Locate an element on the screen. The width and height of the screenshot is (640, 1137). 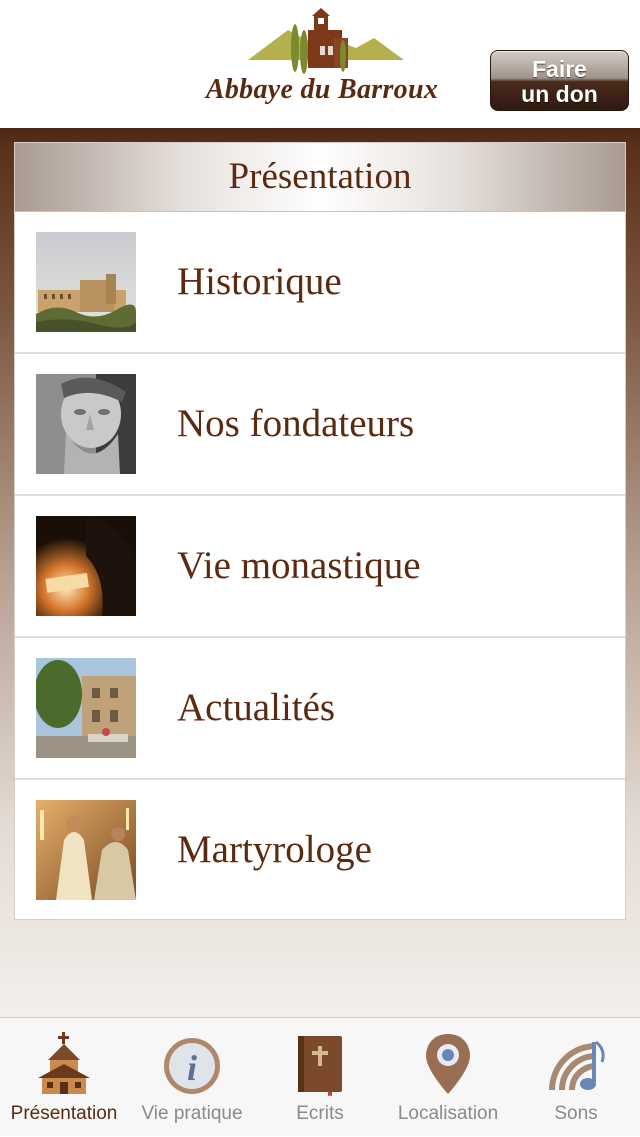
tab-label: Ecrits is located at coordinates (320, 1113).